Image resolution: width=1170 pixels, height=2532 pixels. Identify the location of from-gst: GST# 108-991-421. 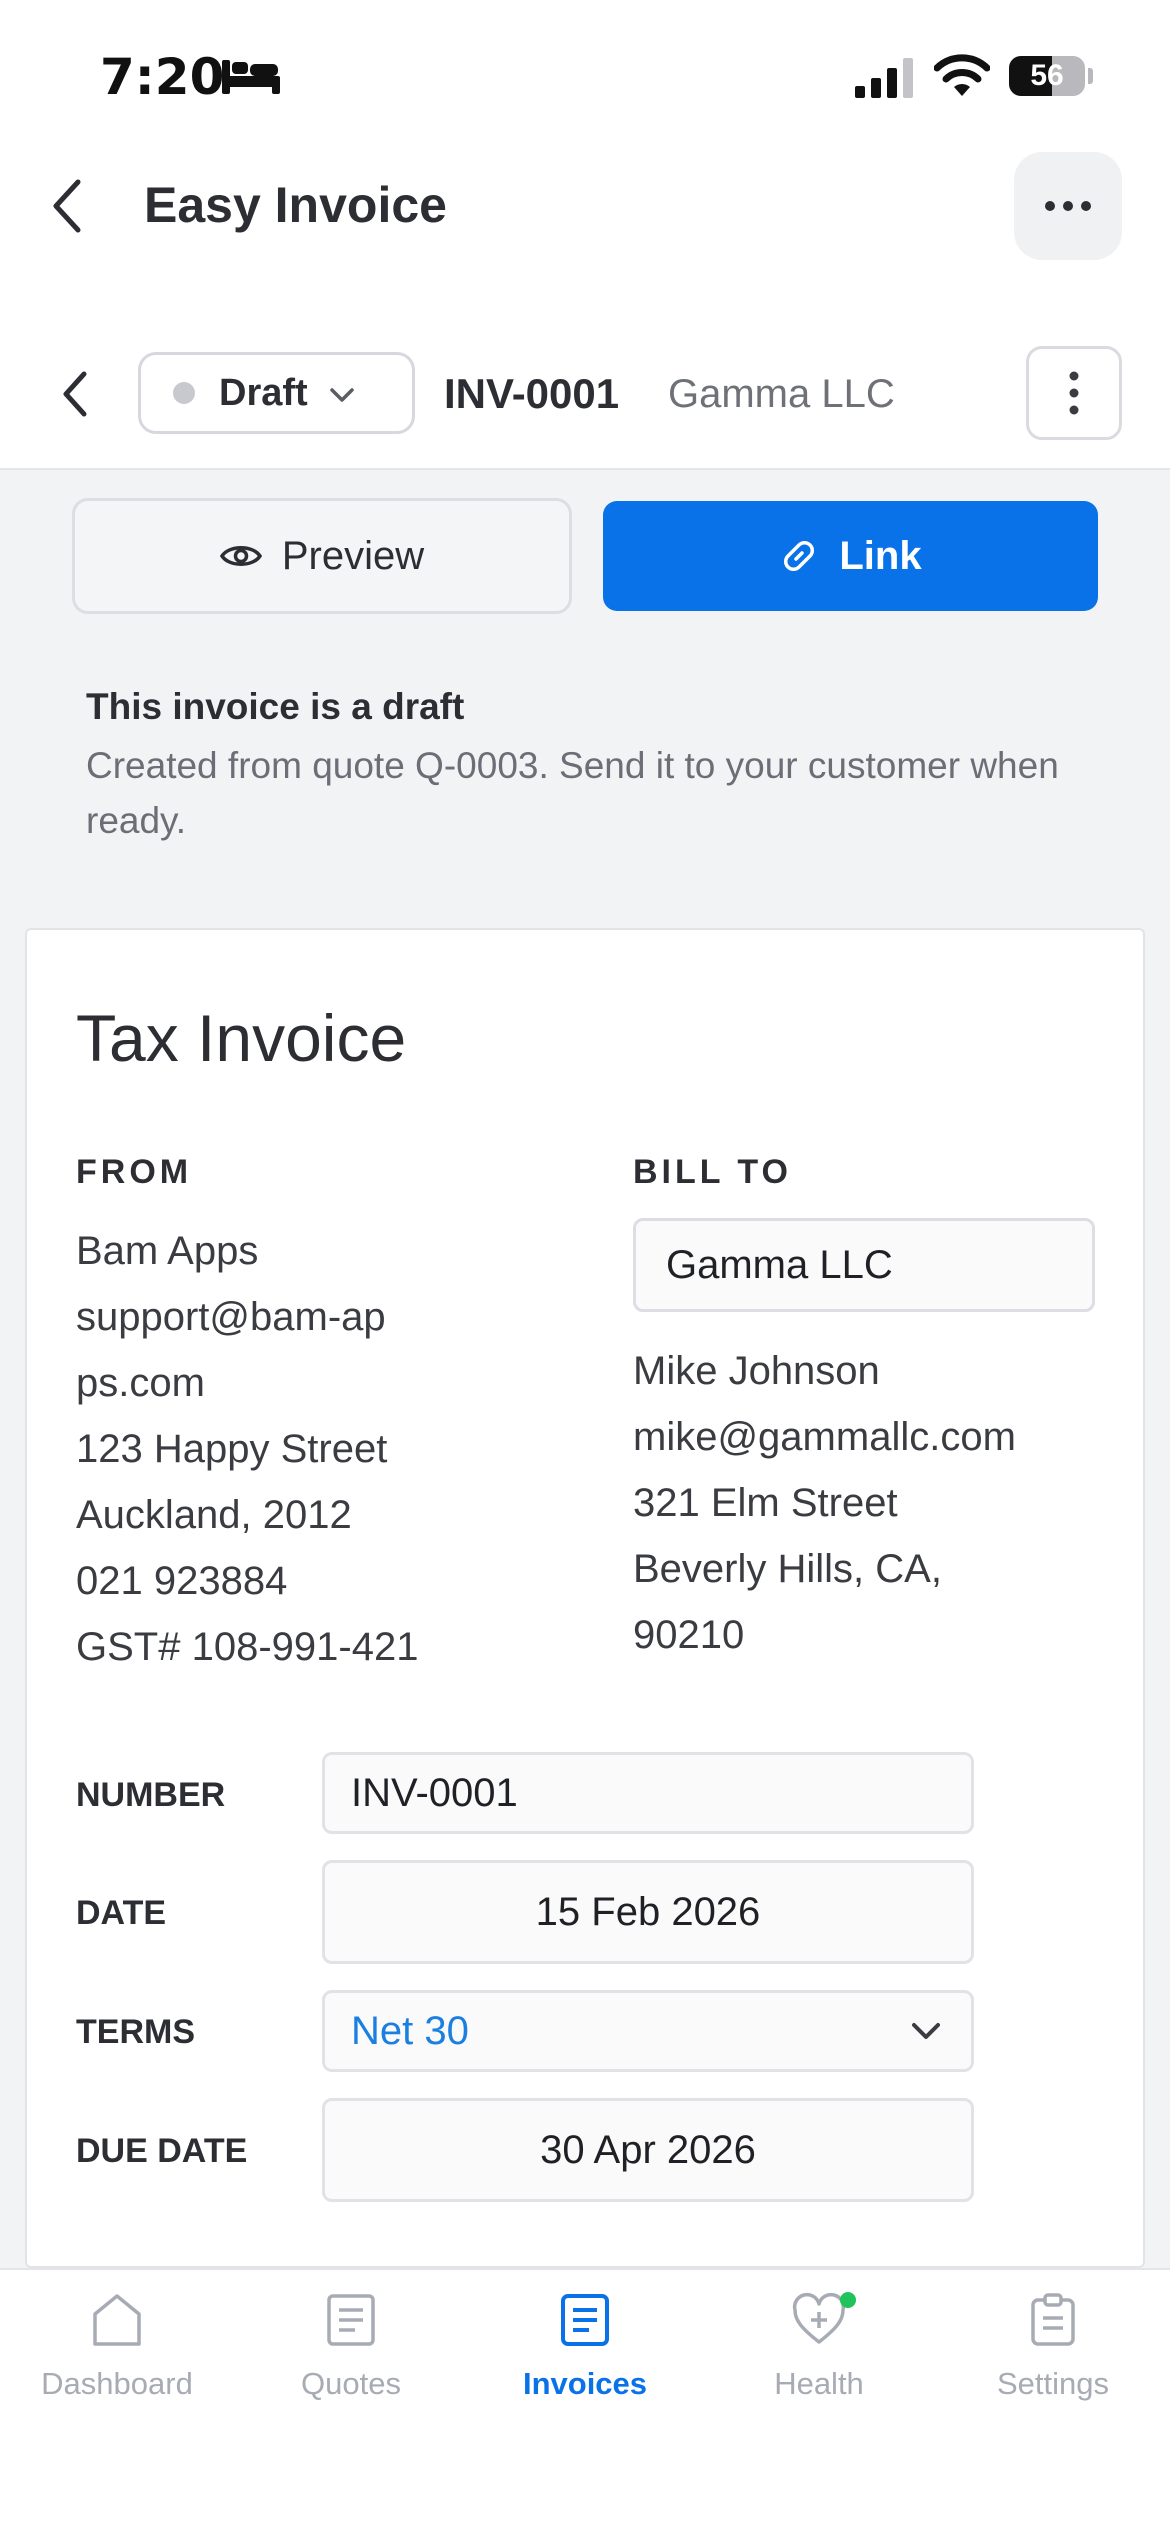
(247, 1647).